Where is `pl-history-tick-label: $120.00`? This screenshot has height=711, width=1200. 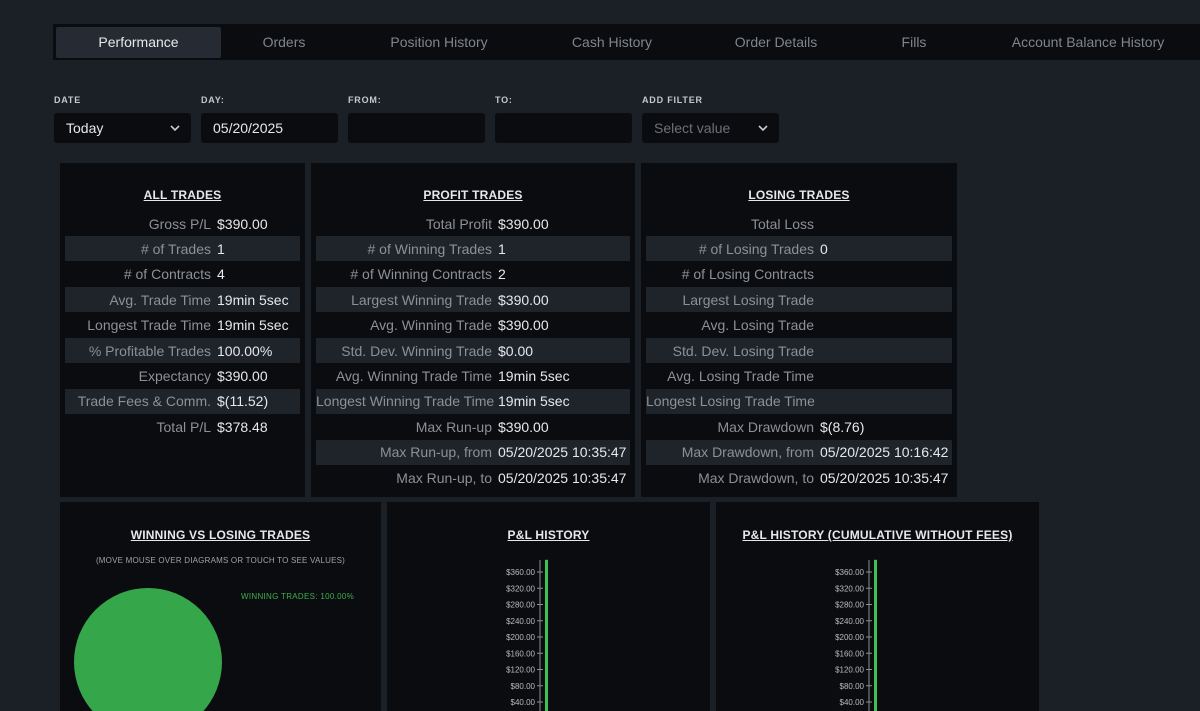
pl-history-tick-label: $120.00 is located at coordinates (520, 670).